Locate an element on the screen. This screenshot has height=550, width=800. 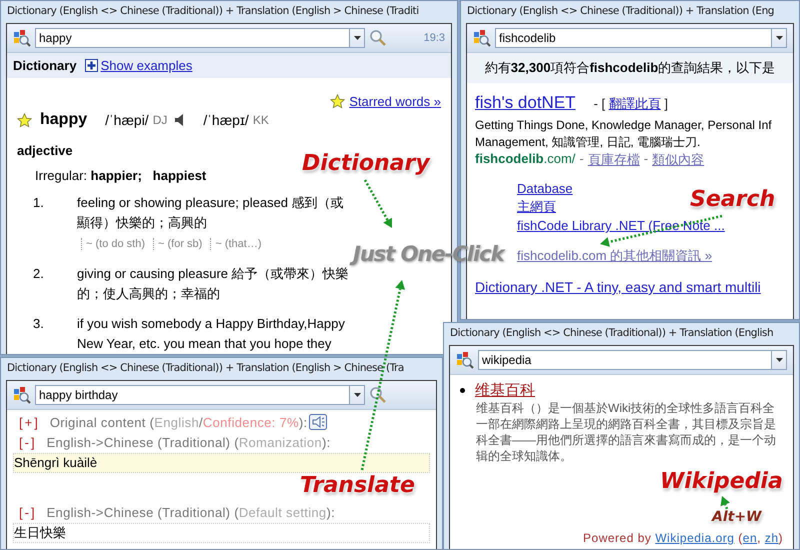
definition-number: 3. is located at coordinates (38, 324).